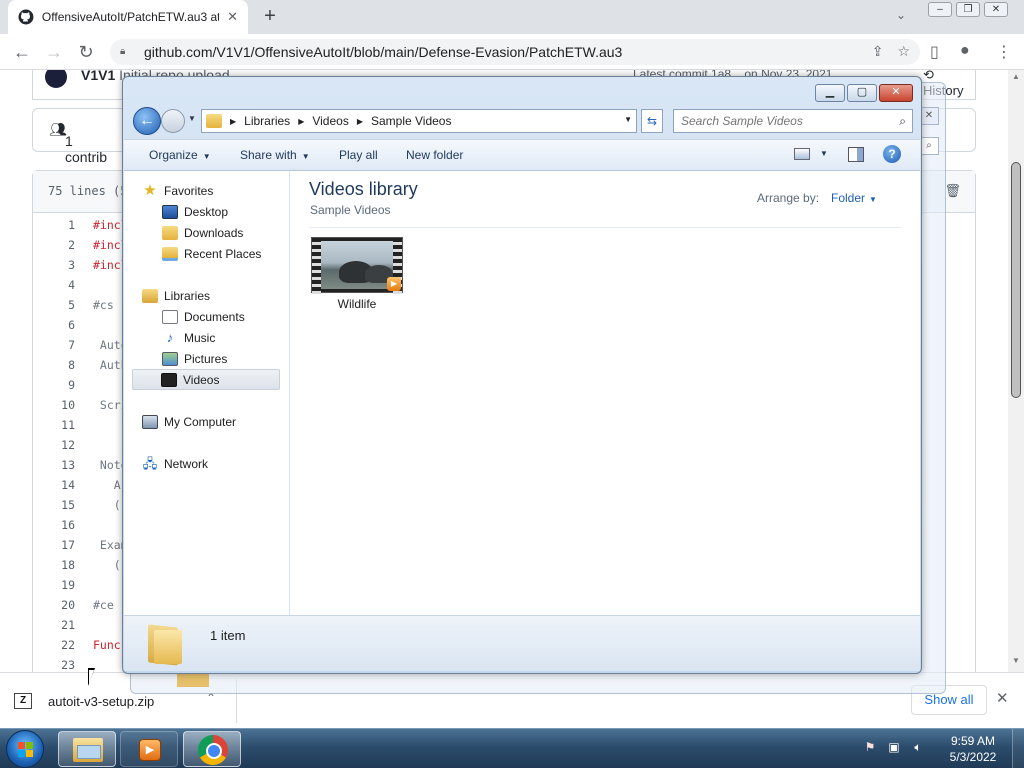 This screenshot has height=768, width=1024. What do you see at coordinates (173, 121) in the screenshot?
I see `explorer-forward-button` at bounding box center [173, 121].